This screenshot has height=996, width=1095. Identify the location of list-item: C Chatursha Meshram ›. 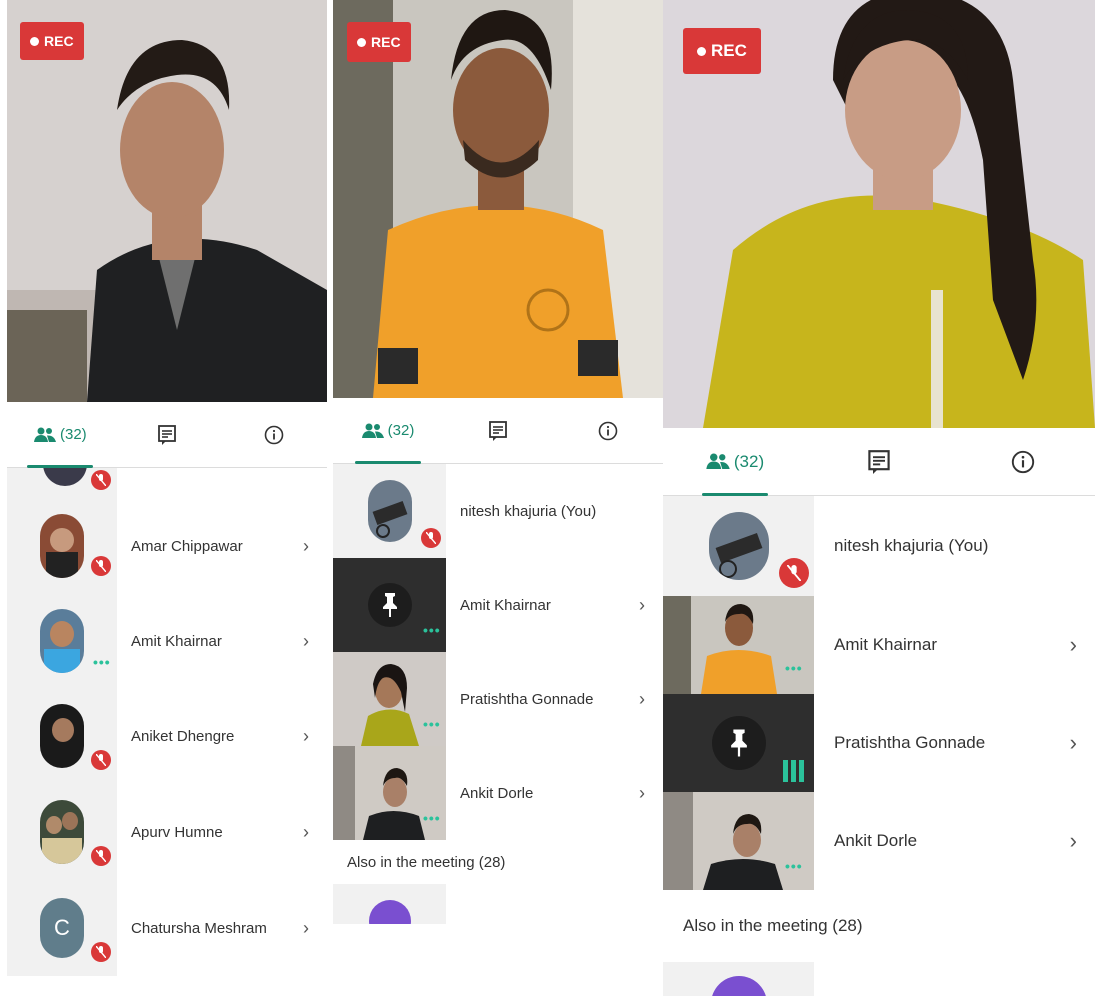
(167, 928).